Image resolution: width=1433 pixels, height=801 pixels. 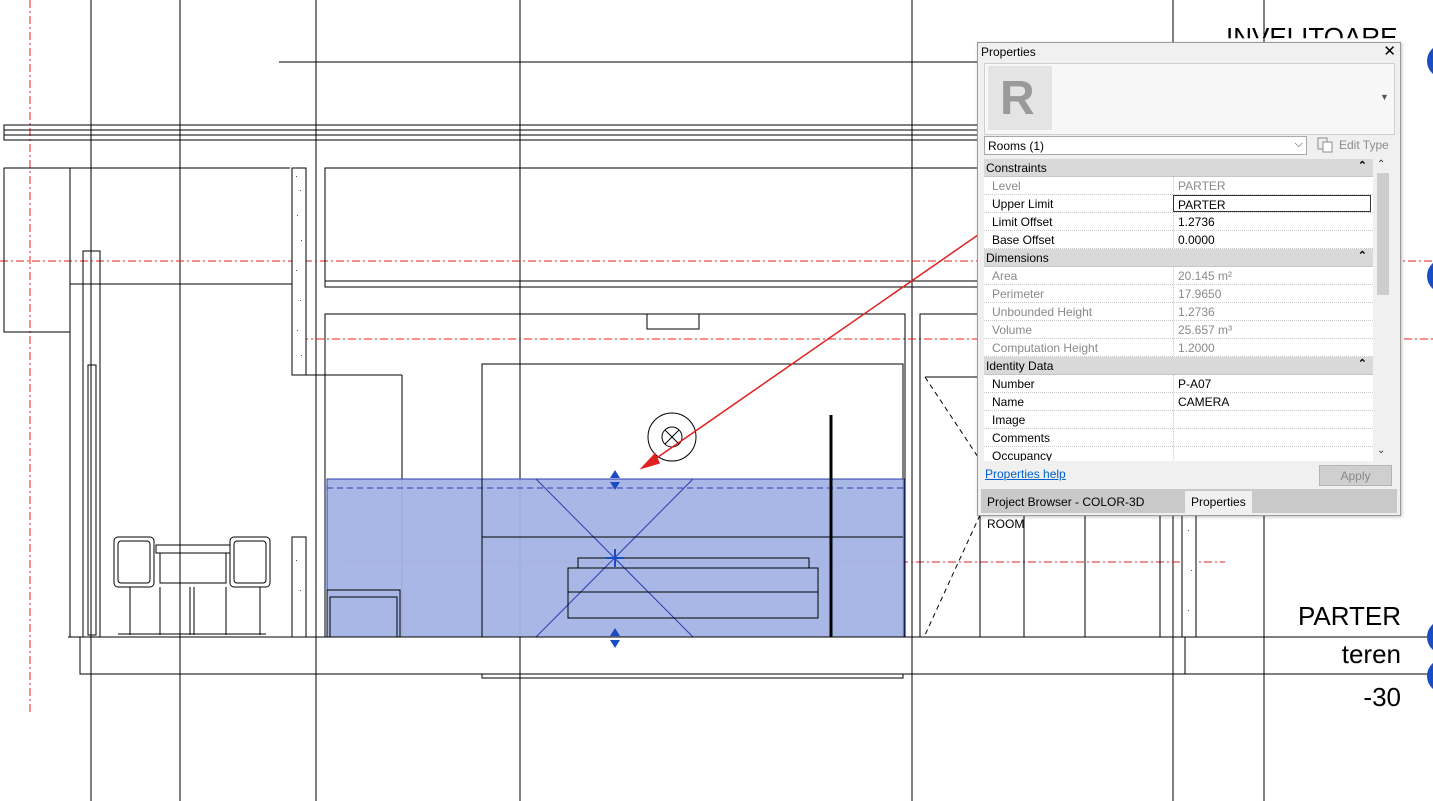 What do you see at coordinates (1022, 222) in the screenshot?
I see `property-name: Limit Offset` at bounding box center [1022, 222].